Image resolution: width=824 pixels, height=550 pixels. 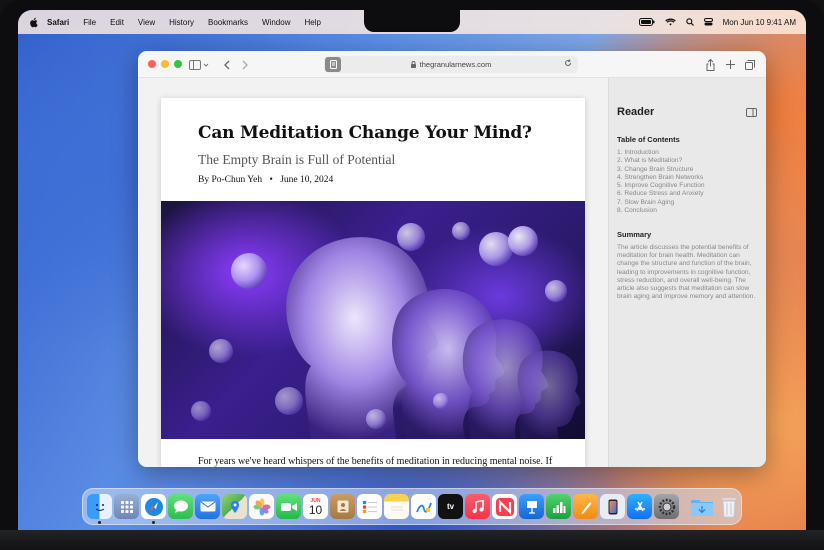 What do you see at coordinates (661, 161) in the screenshot?
I see `toc-item: 2. What is Meditation?` at bounding box center [661, 161].